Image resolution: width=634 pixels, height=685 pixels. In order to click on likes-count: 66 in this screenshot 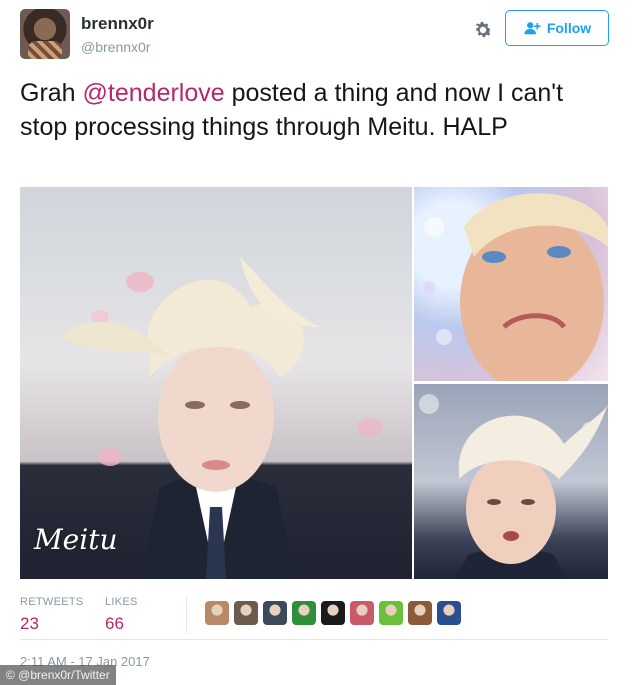, I will do `click(114, 623)`.